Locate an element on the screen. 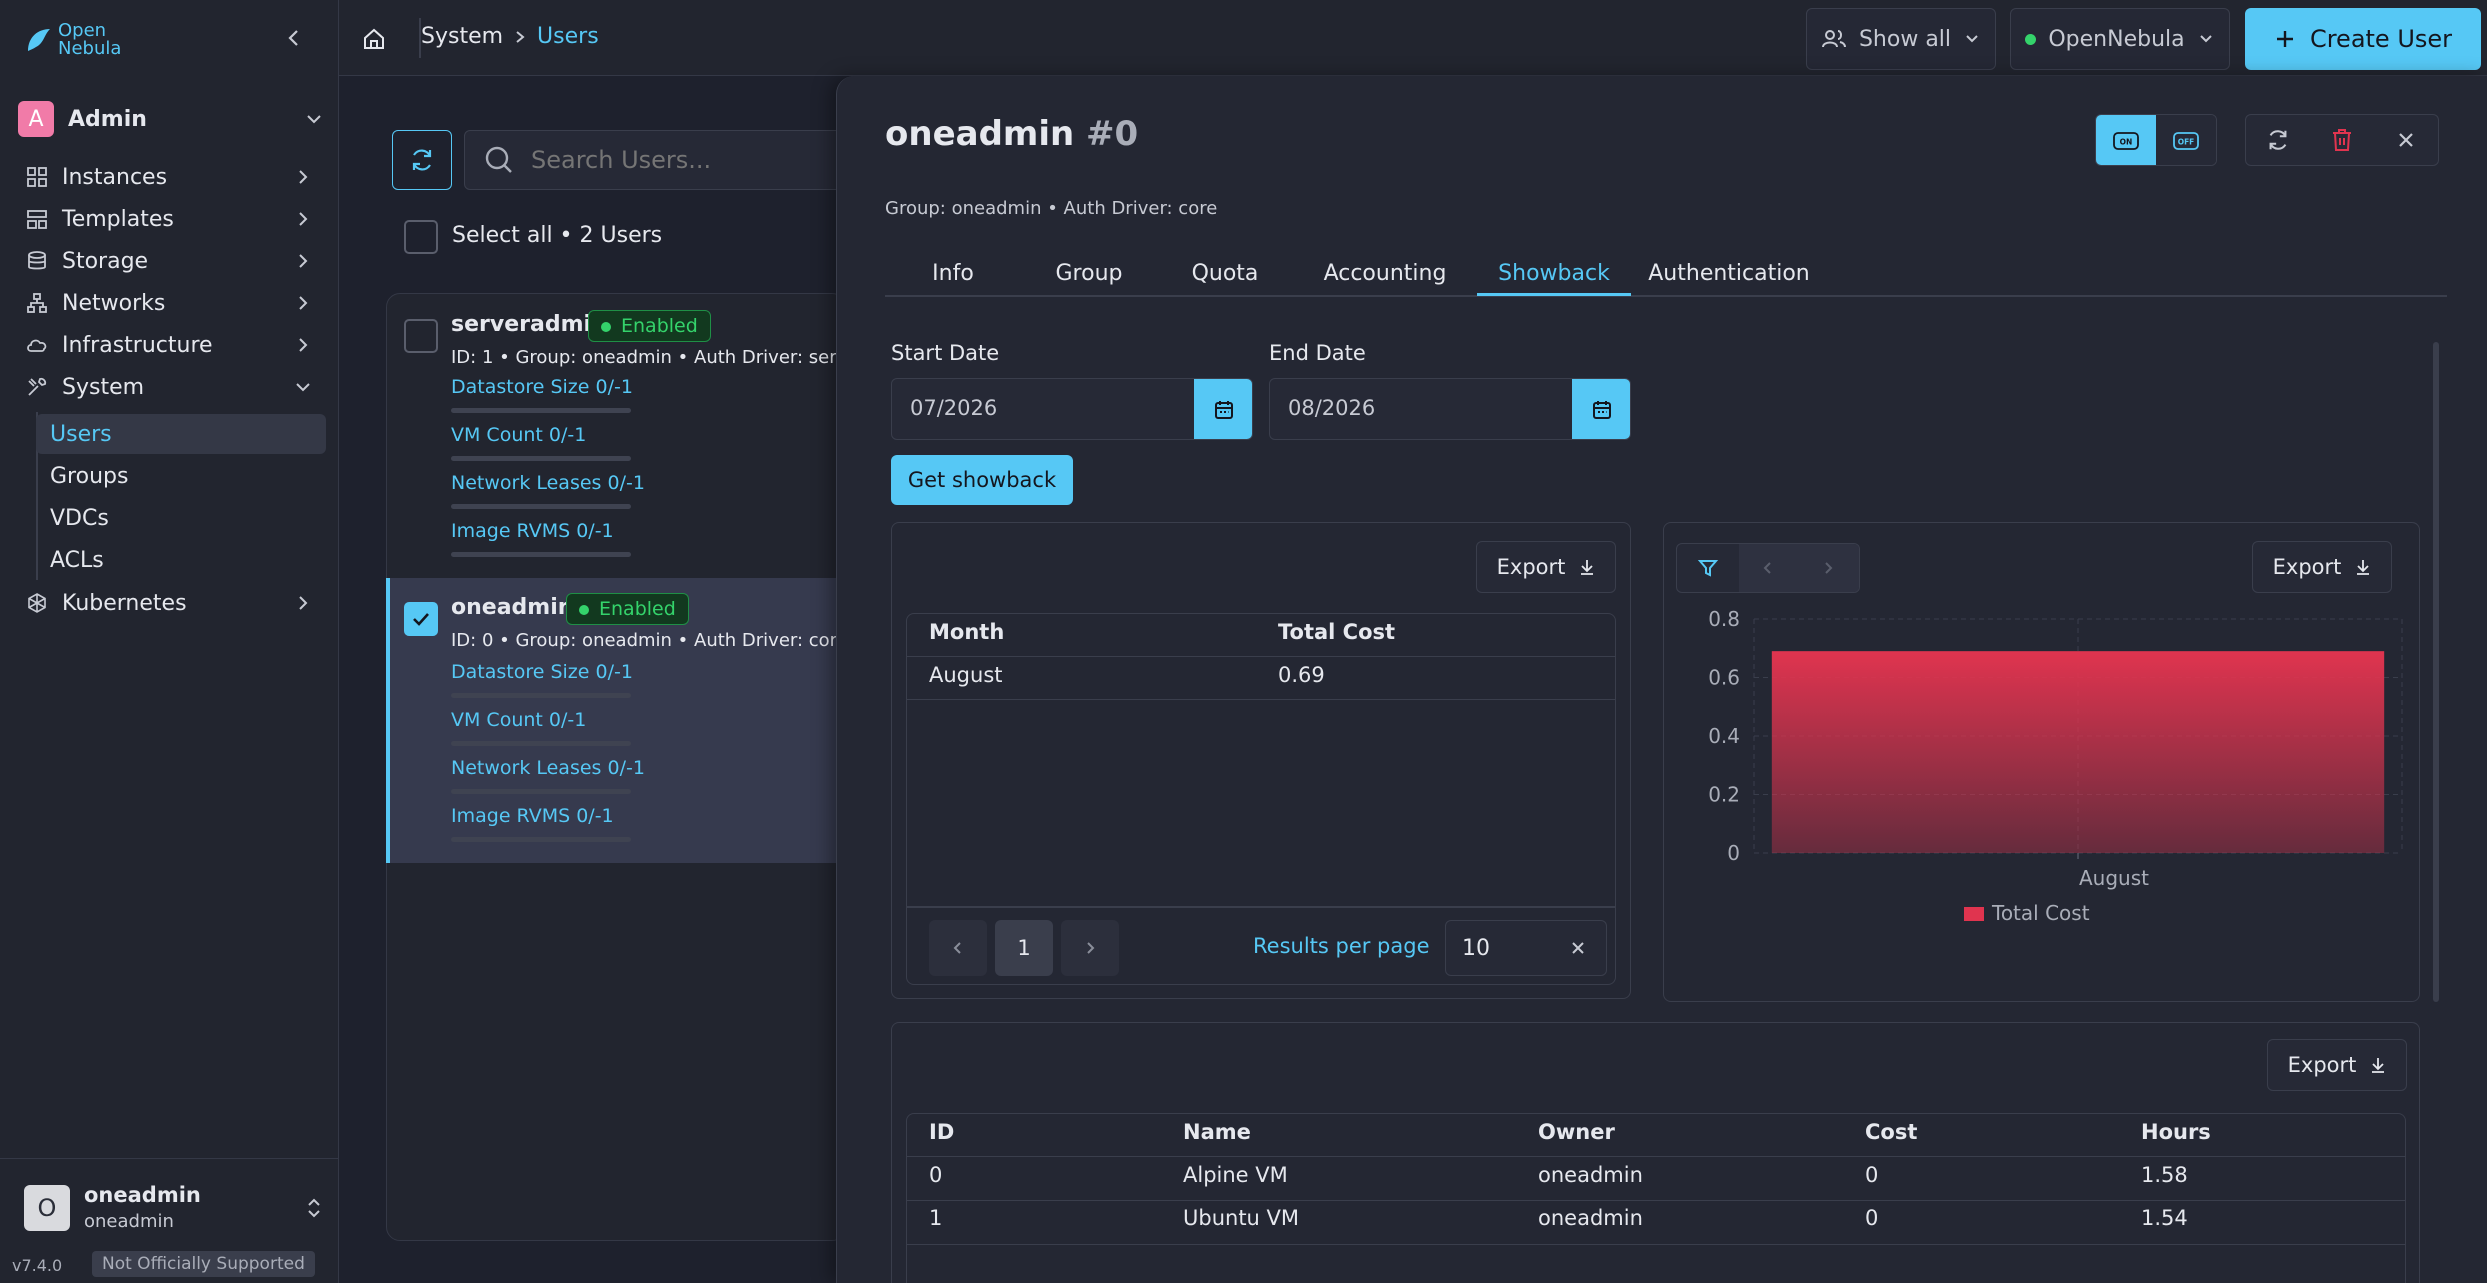 The height and width of the screenshot is (1283, 2487). chart-legend: Total Cost is located at coordinates (2027, 913).